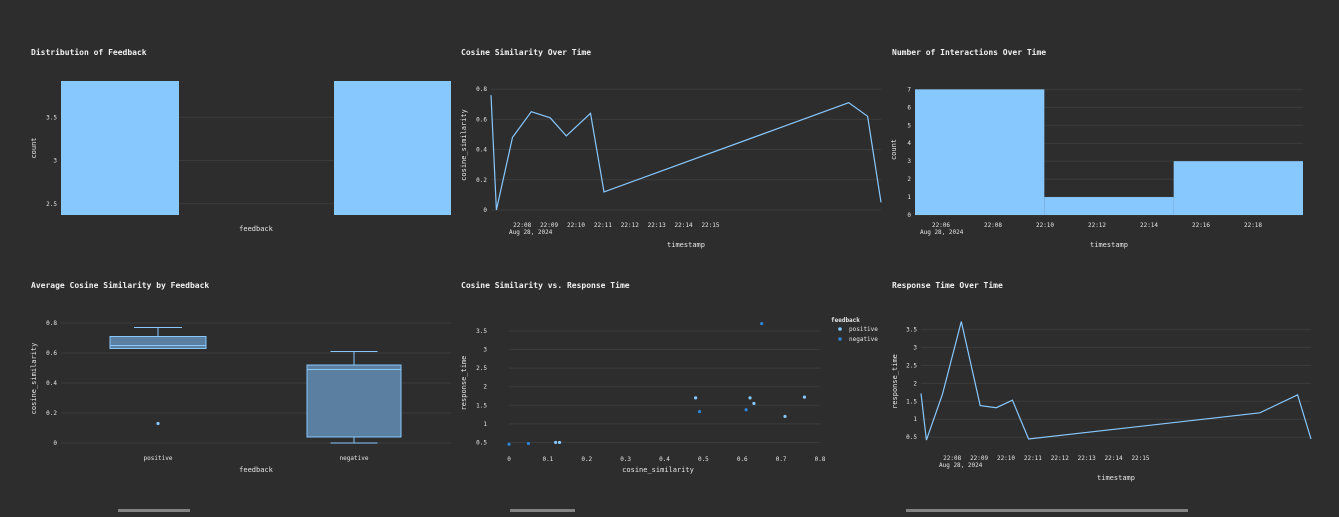 The width and height of the screenshot is (1339, 517). Describe the element at coordinates (158, 342) in the screenshot. I see `box-positive` at that location.